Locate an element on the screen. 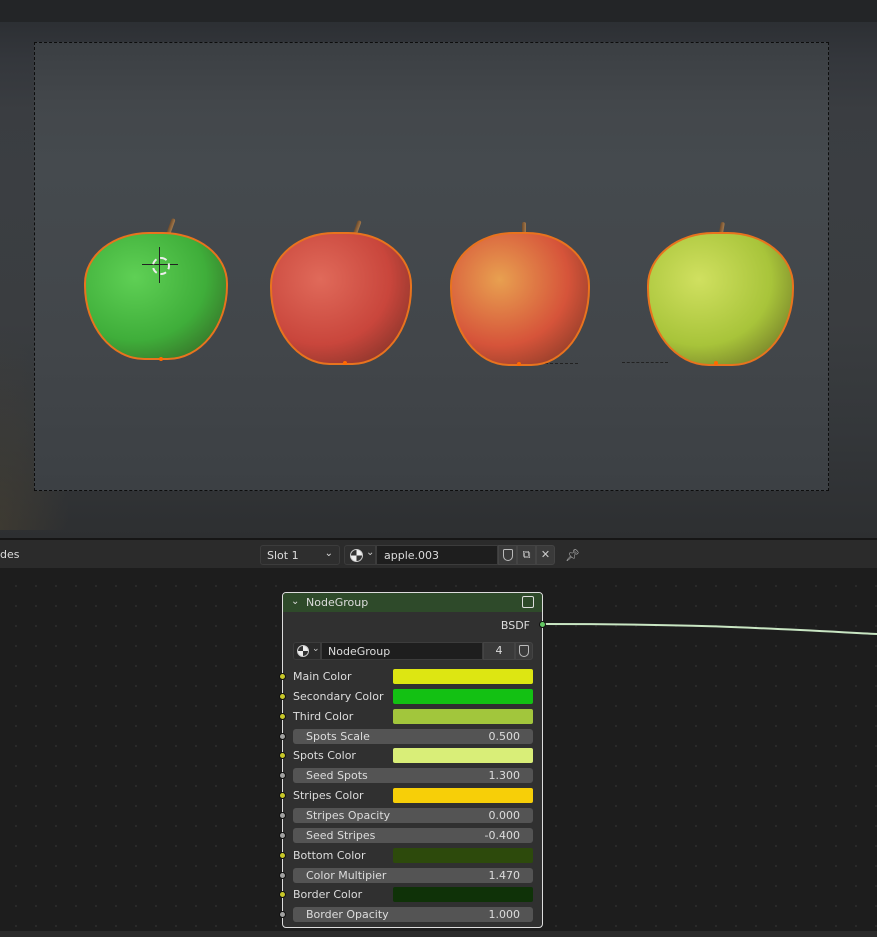 This screenshot has height=937, width=877. slider-value: 1.470 is located at coordinates (504, 875).